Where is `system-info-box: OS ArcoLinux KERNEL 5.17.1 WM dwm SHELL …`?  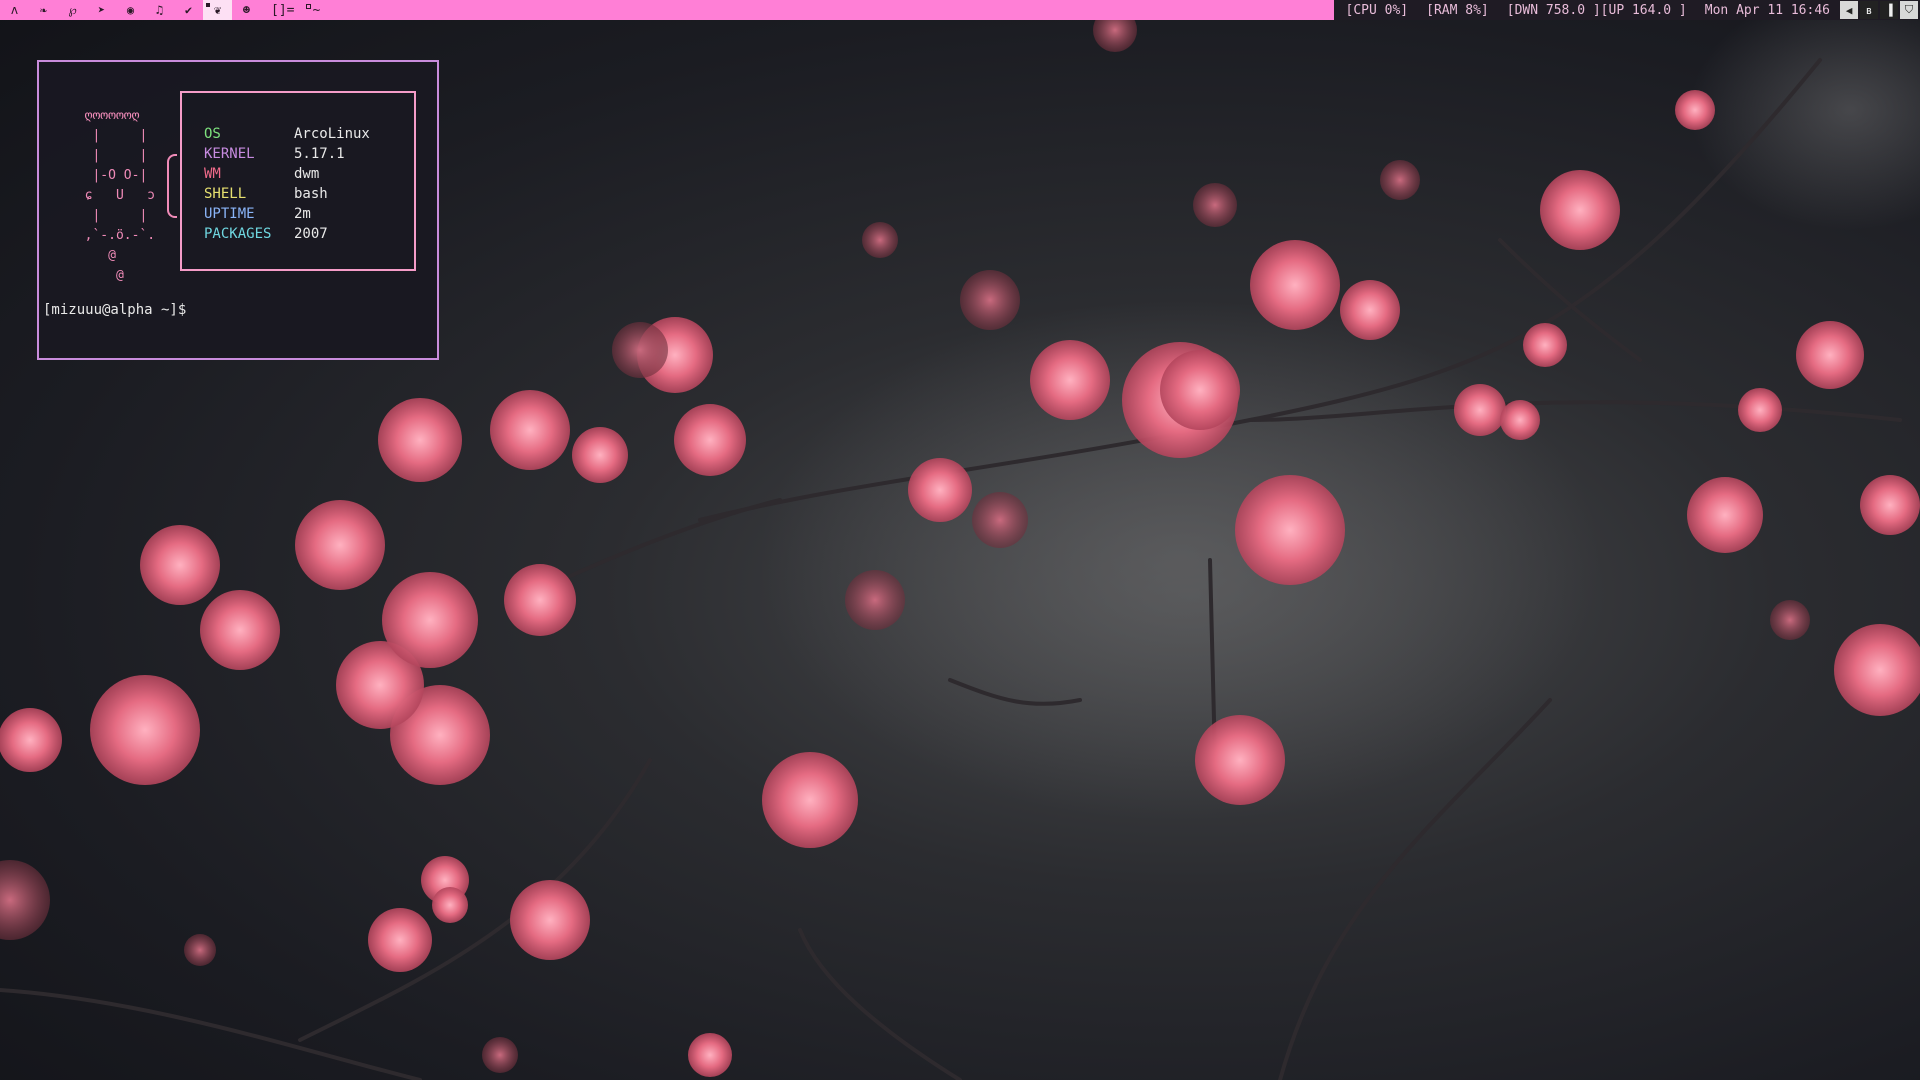
system-info-box: OS ArcoLinux KERNEL 5.17.1 WM dwm SHELL … is located at coordinates (298, 181).